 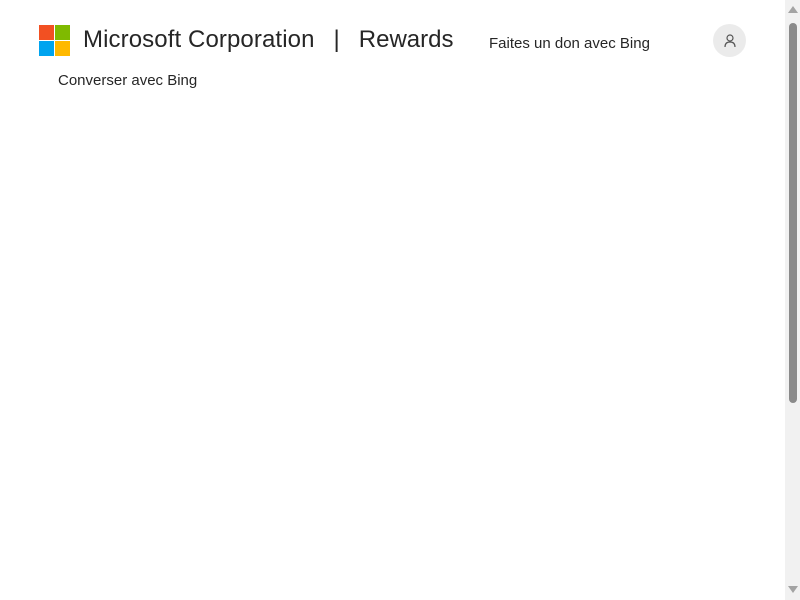 I want to click on chat-with-bing-link: Converser avec Bing, so click(x=127, y=80).